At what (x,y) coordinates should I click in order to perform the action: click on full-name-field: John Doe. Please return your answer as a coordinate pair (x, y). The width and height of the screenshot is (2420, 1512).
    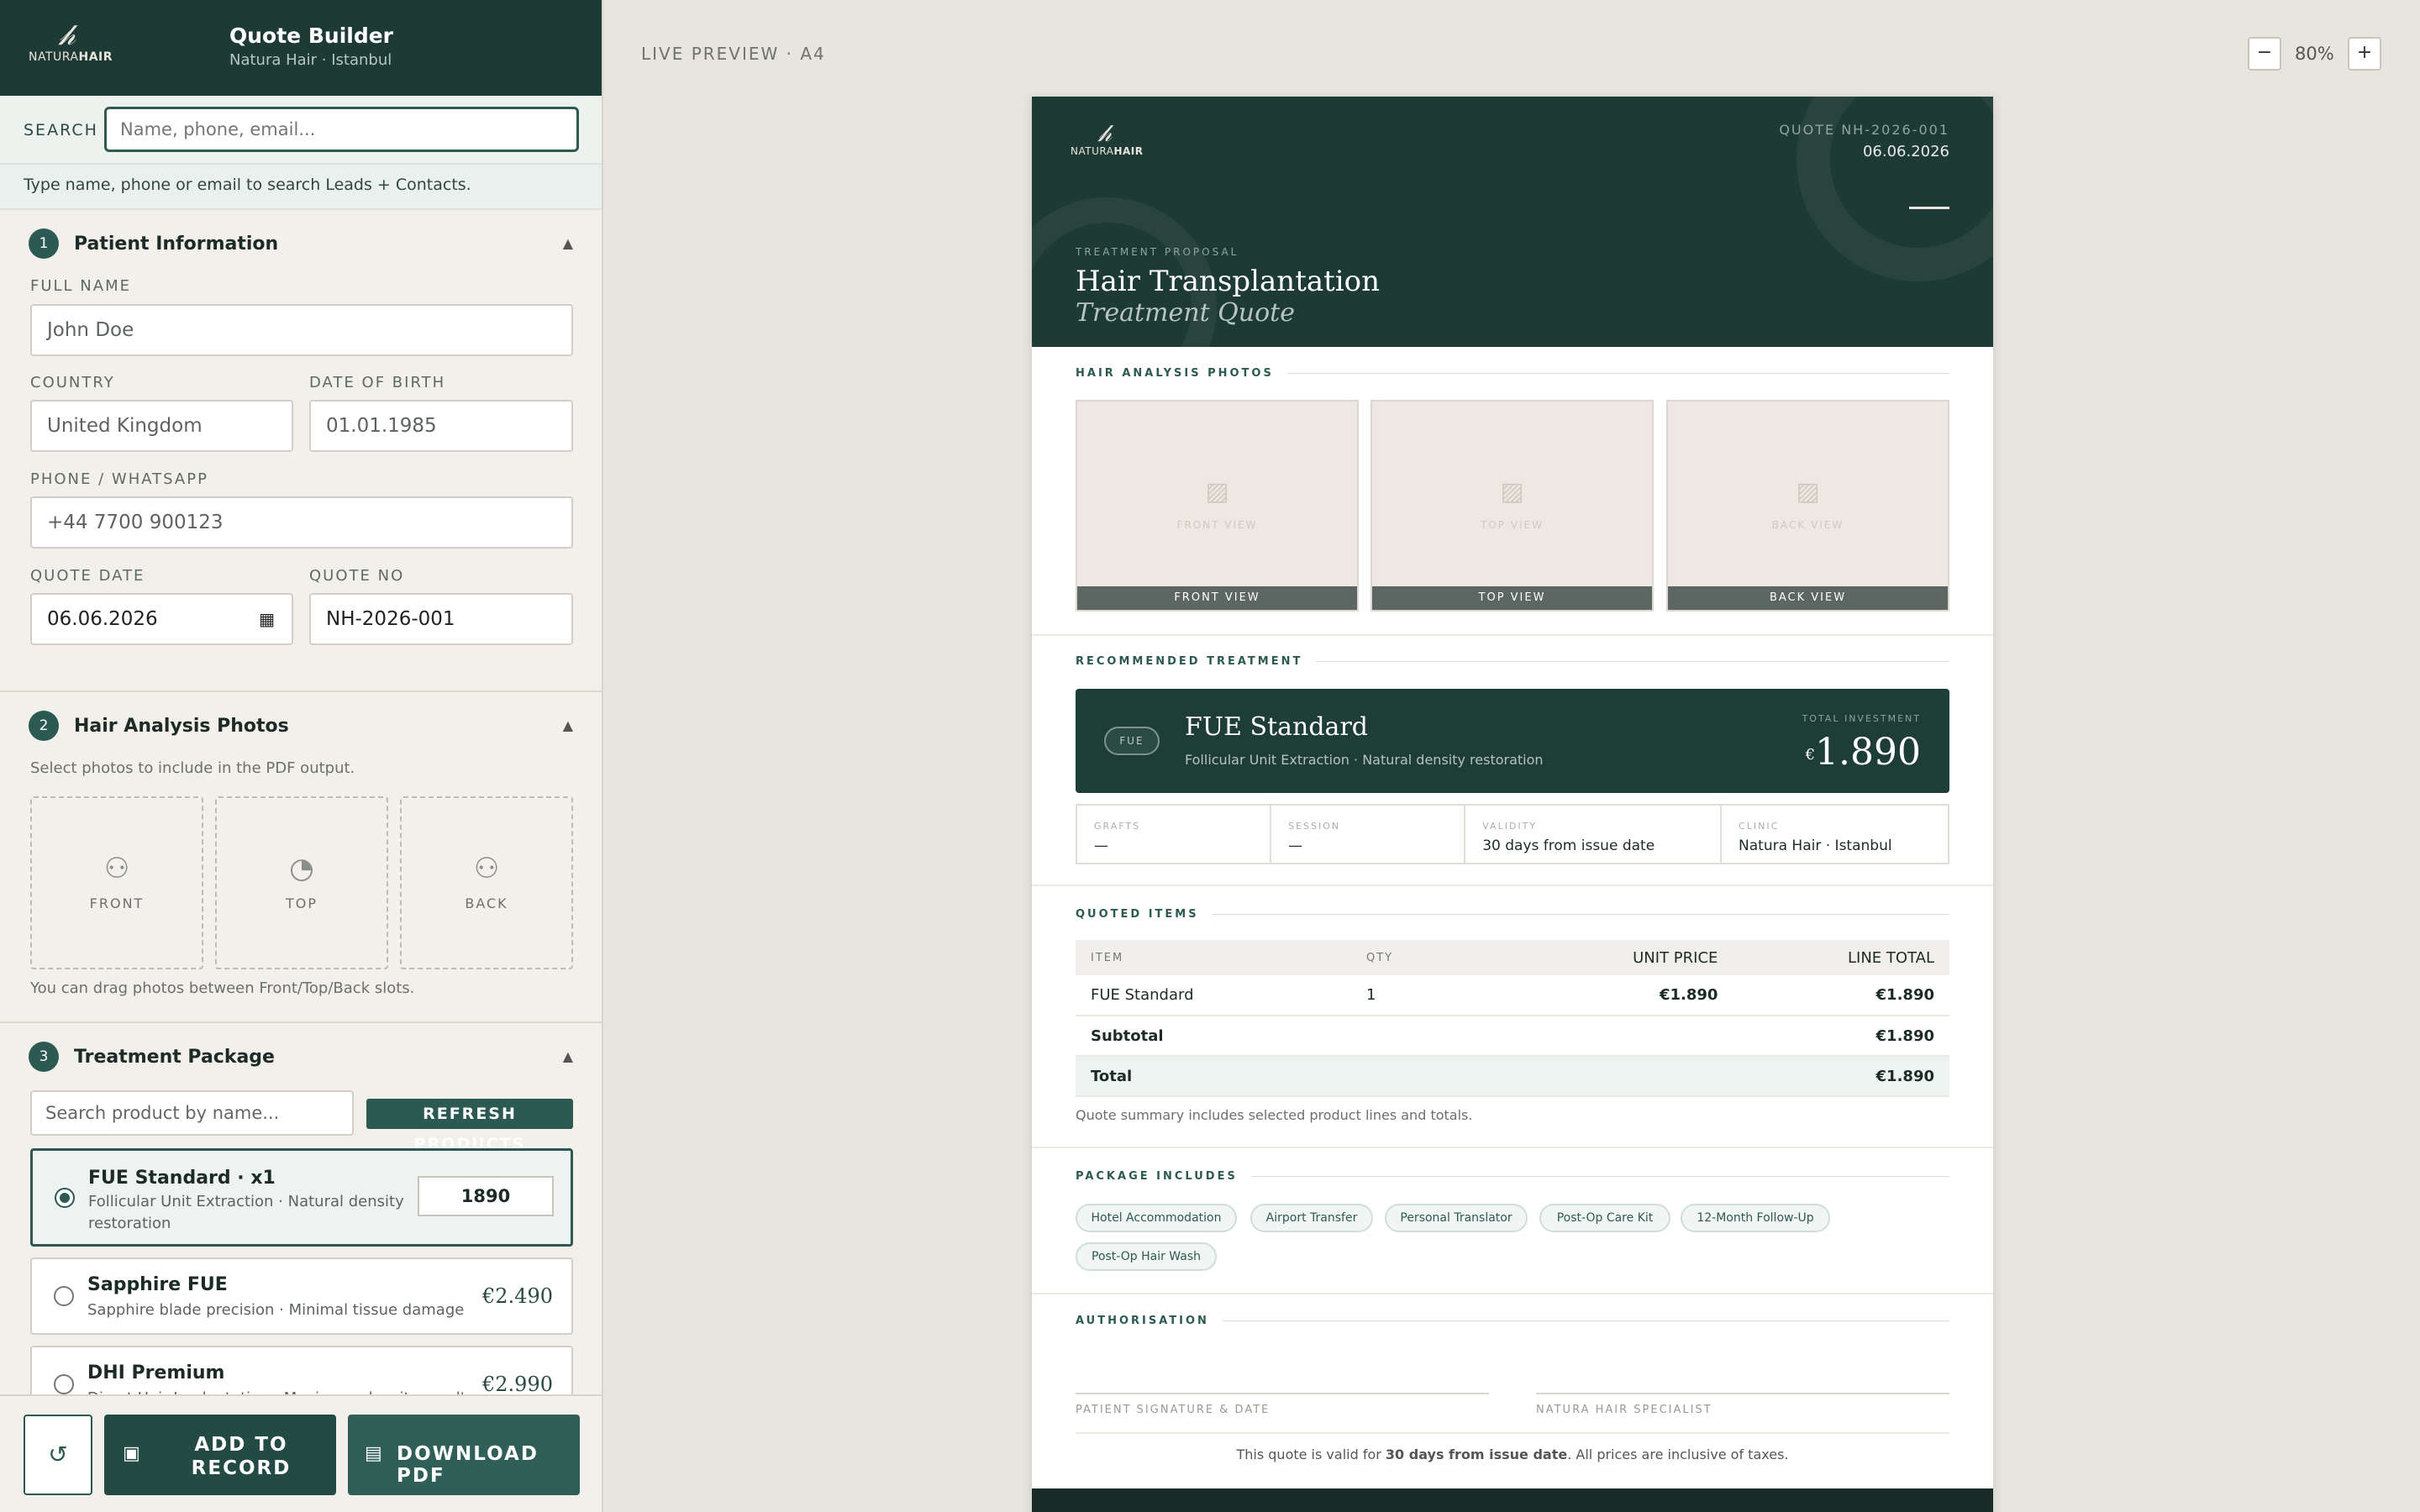
    Looking at the image, I should click on (301, 330).